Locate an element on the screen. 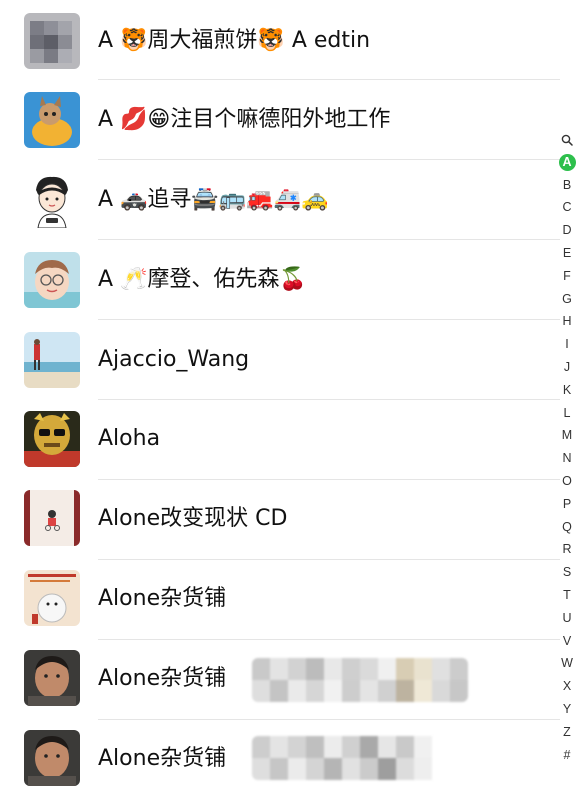 This screenshot has width=582, height=800. index-letter-l: L is located at coordinates (567, 413).